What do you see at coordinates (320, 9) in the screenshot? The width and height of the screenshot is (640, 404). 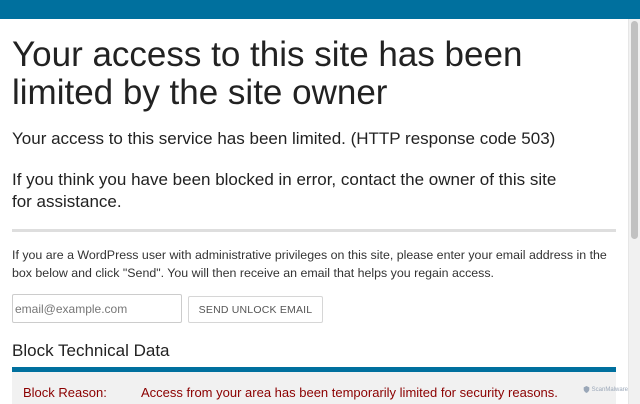 I see `top-header-bar` at bounding box center [320, 9].